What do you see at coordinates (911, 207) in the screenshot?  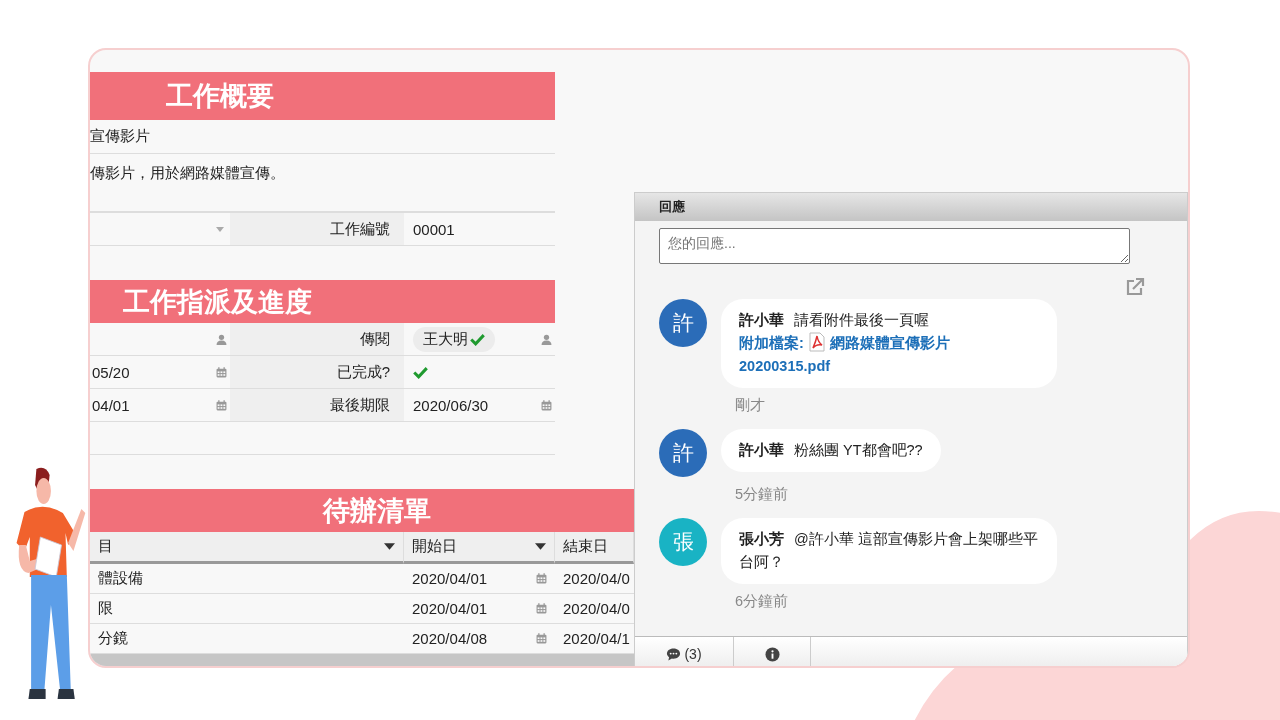 I see `panel-title: 回應` at bounding box center [911, 207].